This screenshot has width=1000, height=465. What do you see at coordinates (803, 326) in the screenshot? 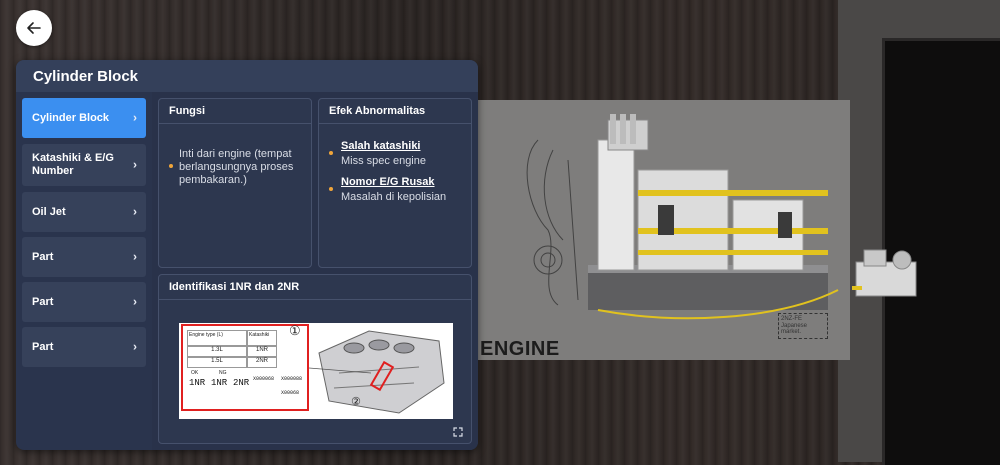
I see `engine-caption: 2NZ-FE Japanese market.` at bounding box center [803, 326].